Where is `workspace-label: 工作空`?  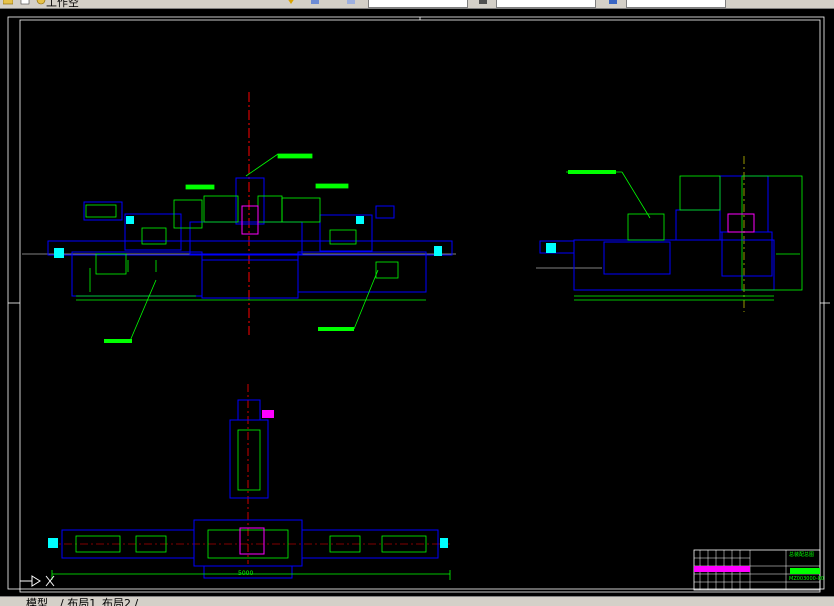 workspace-label: 工作空 is located at coordinates (62, 4).